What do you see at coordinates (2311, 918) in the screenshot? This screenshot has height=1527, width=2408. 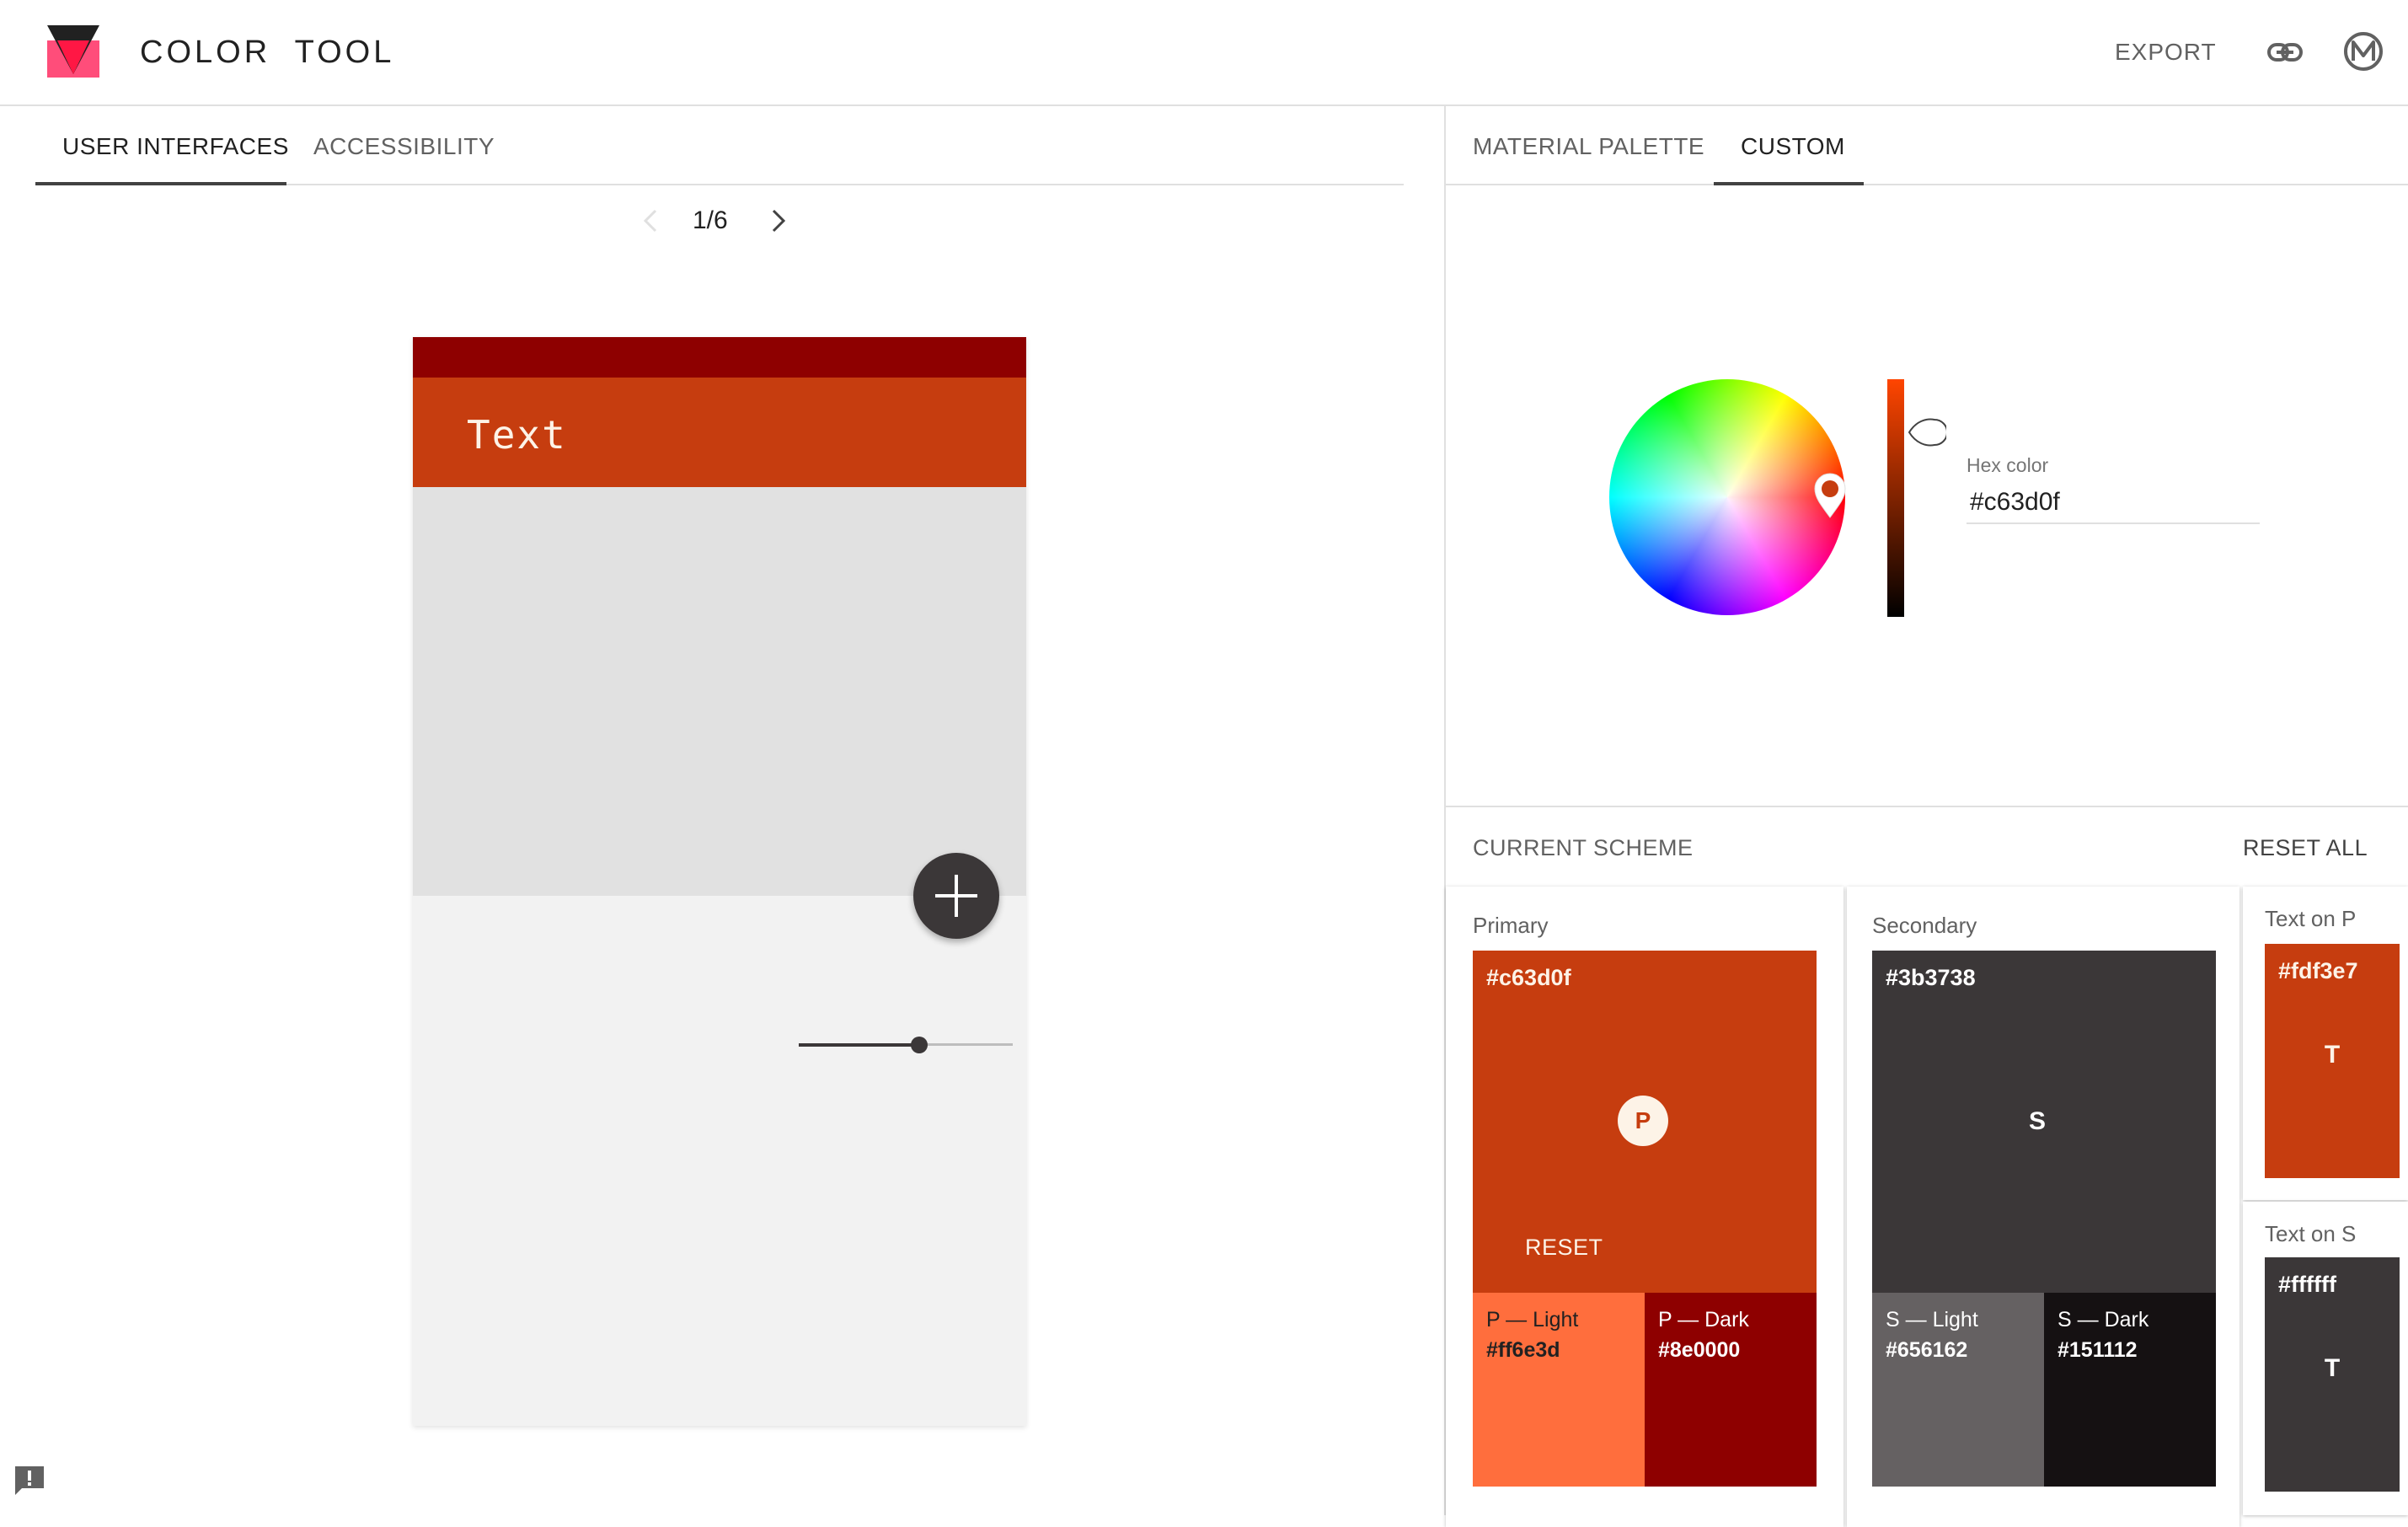 I see `text-on-primary-label: Text on P` at bounding box center [2311, 918].